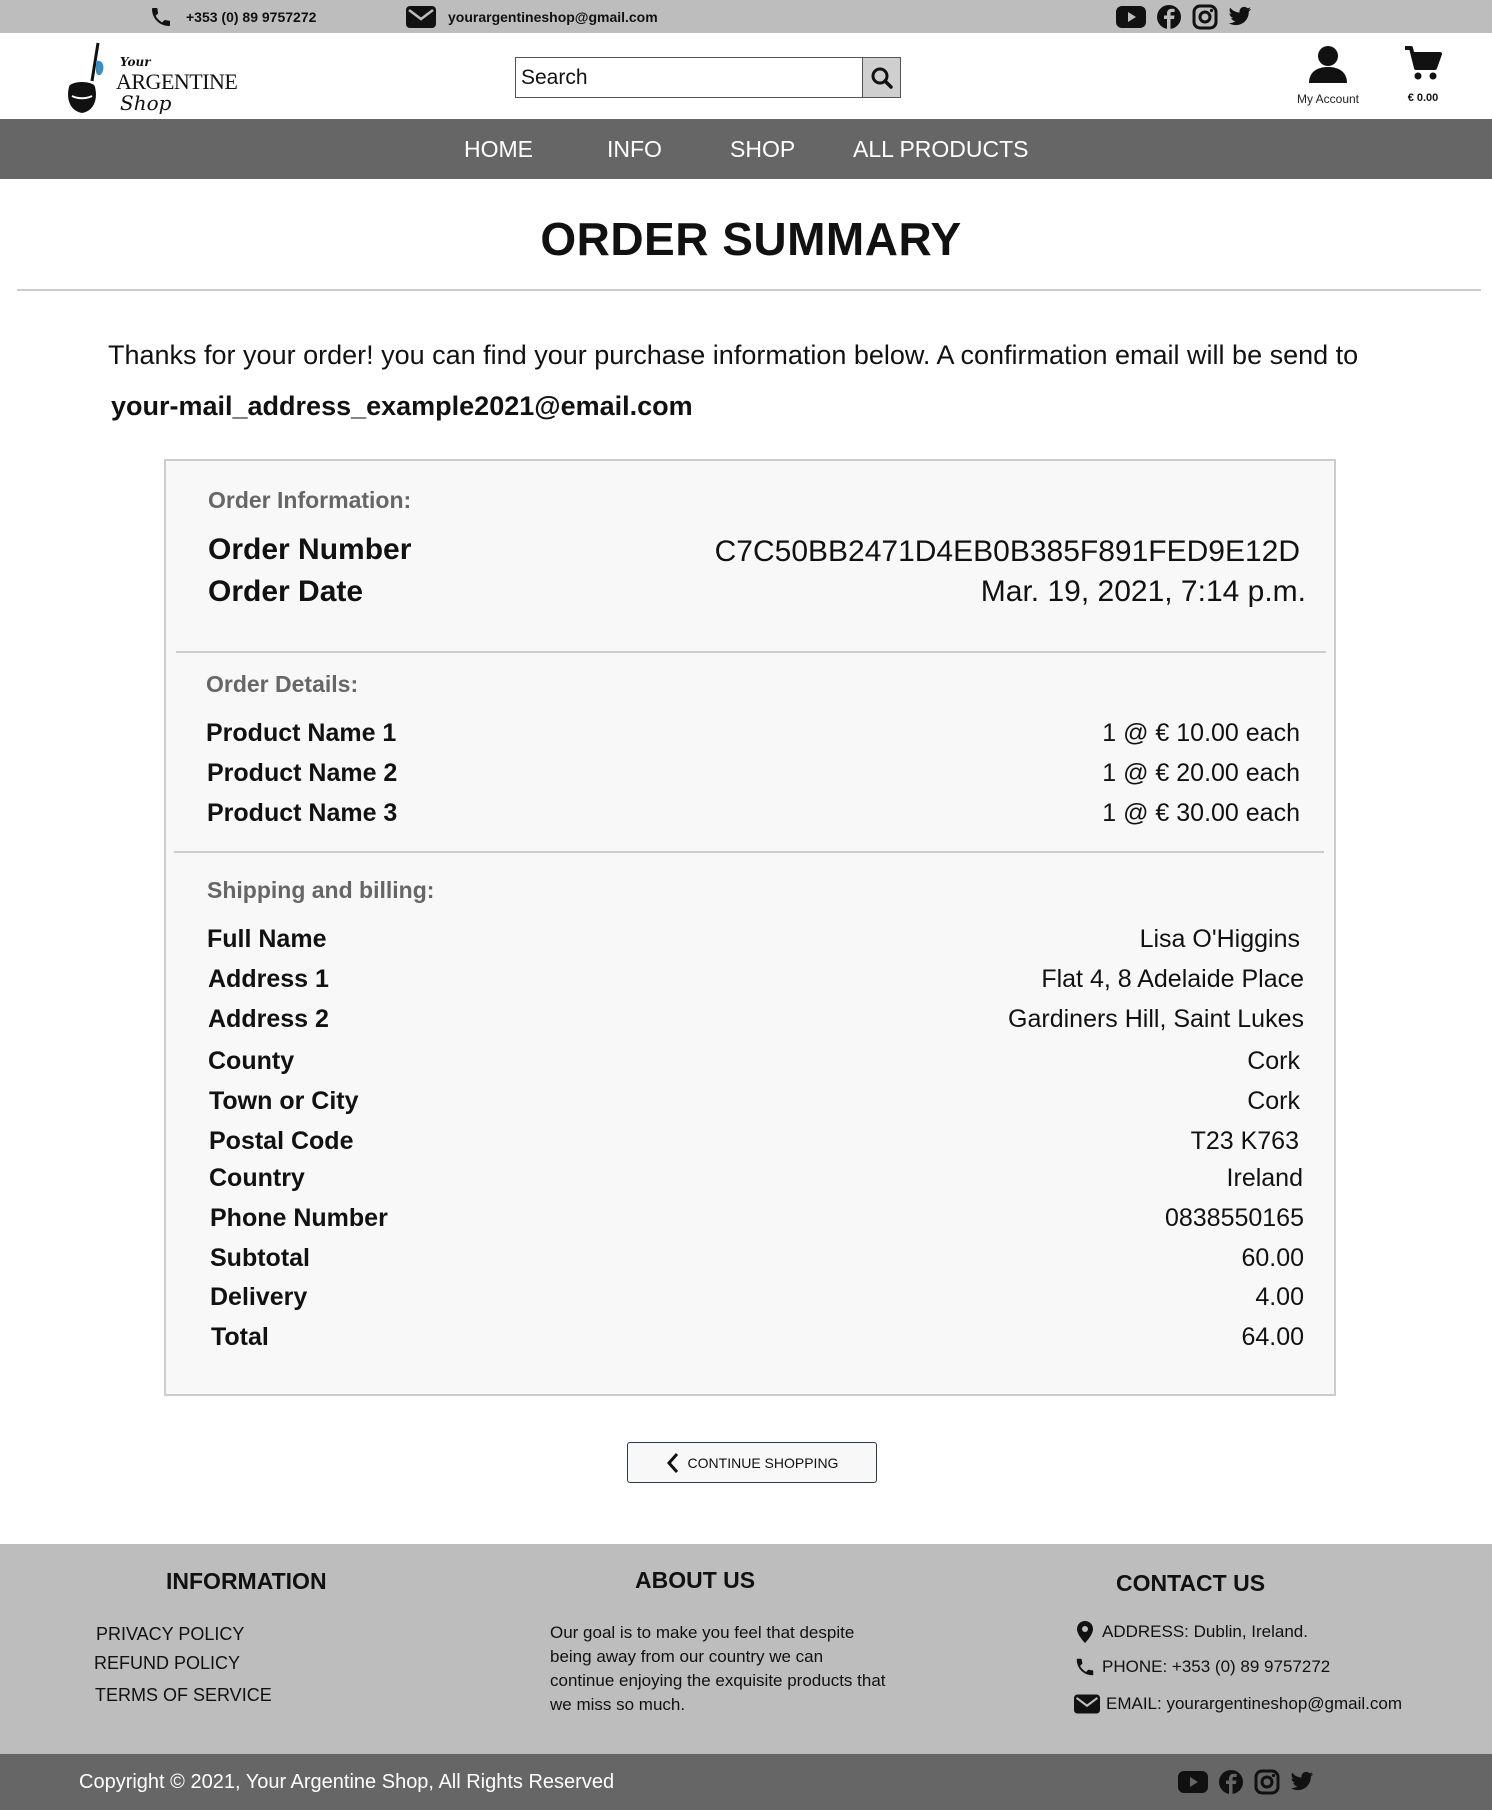 The image size is (1492, 1810). I want to click on country-value: Ireland, so click(1264, 1178).